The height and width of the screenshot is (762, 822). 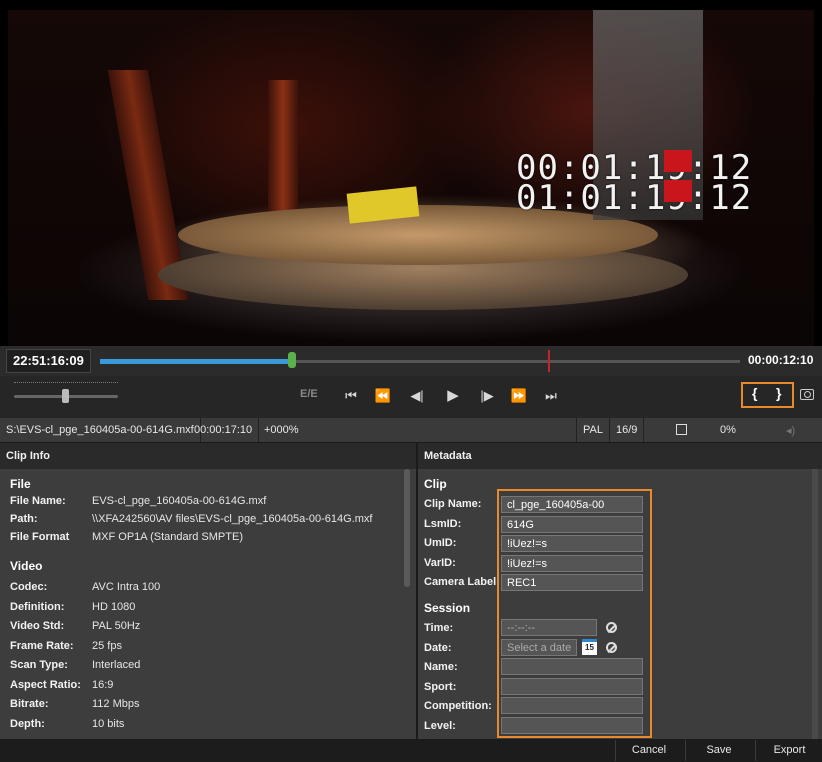 What do you see at coordinates (754, 393) in the screenshot?
I see `mark-in-button: {` at bounding box center [754, 393].